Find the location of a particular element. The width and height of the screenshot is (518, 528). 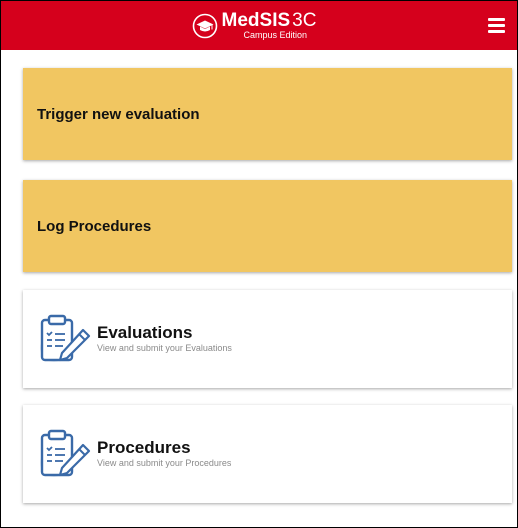

log-procedures-label: Log Procedures is located at coordinates (94, 226).